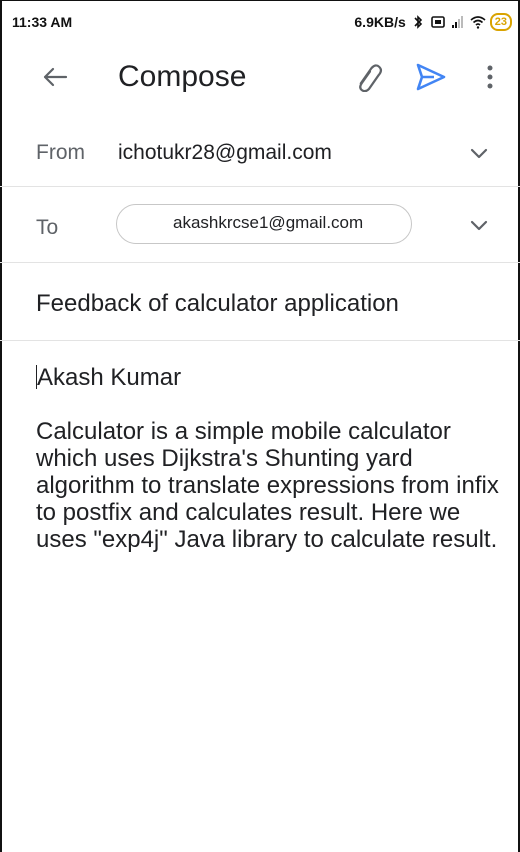 The width and height of the screenshot is (520, 852). Describe the element at coordinates (42, 22) in the screenshot. I see `status-time: 11:33 AM` at that location.